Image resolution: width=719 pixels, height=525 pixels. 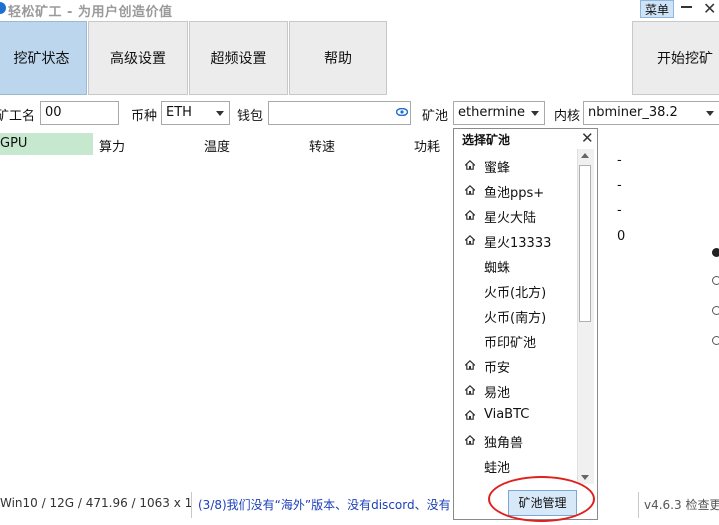 What do you see at coordinates (90, 12) in the screenshot?
I see `window-title: 轻松矿工 - 为用户创造价值` at bounding box center [90, 12].